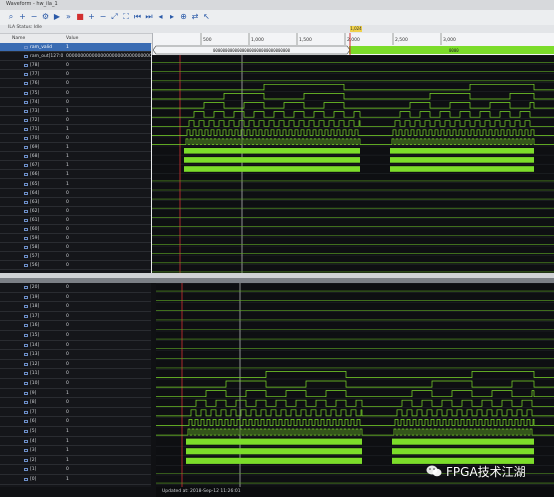 The image size is (554, 497). What do you see at coordinates (35, 364) in the screenshot?
I see `signal-name: [12]` at bounding box center [35, 364].